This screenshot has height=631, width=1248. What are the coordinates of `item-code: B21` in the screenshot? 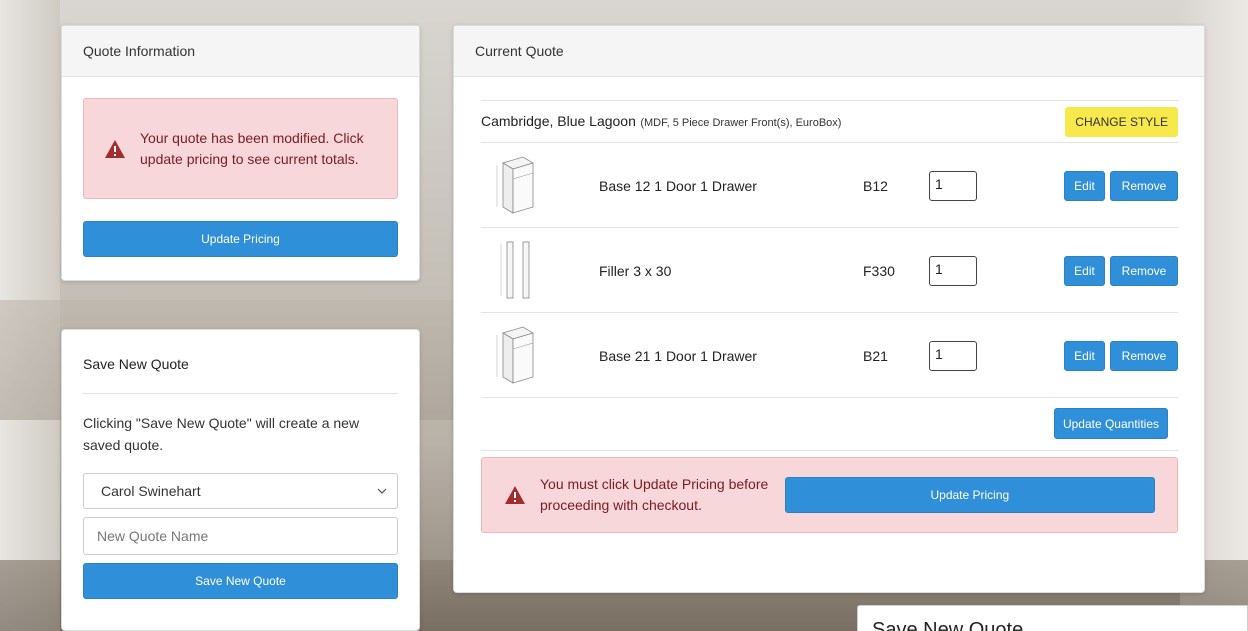 It's located at (875, 355).